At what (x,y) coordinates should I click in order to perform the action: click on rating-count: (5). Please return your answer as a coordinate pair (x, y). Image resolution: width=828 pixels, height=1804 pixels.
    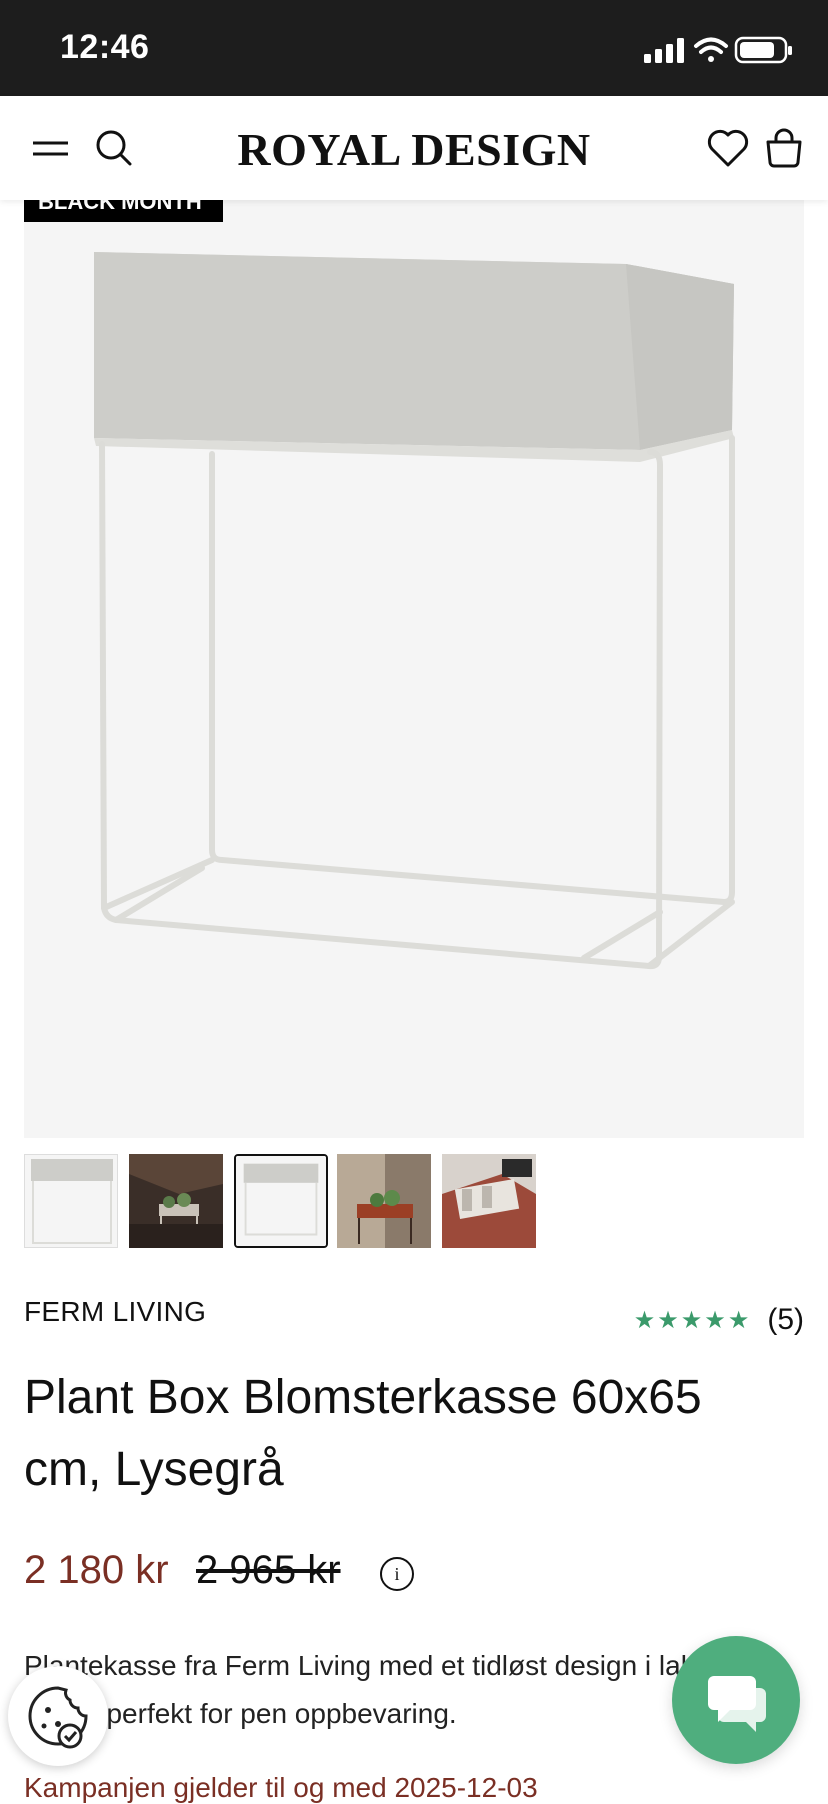
    Looking at the image, I should click on (785, 1319).